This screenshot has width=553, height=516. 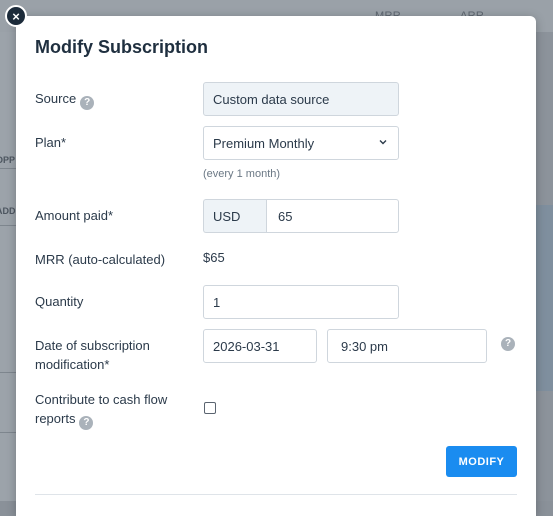 I want to click on bg-right-highlight, so click(x=544, y=298).